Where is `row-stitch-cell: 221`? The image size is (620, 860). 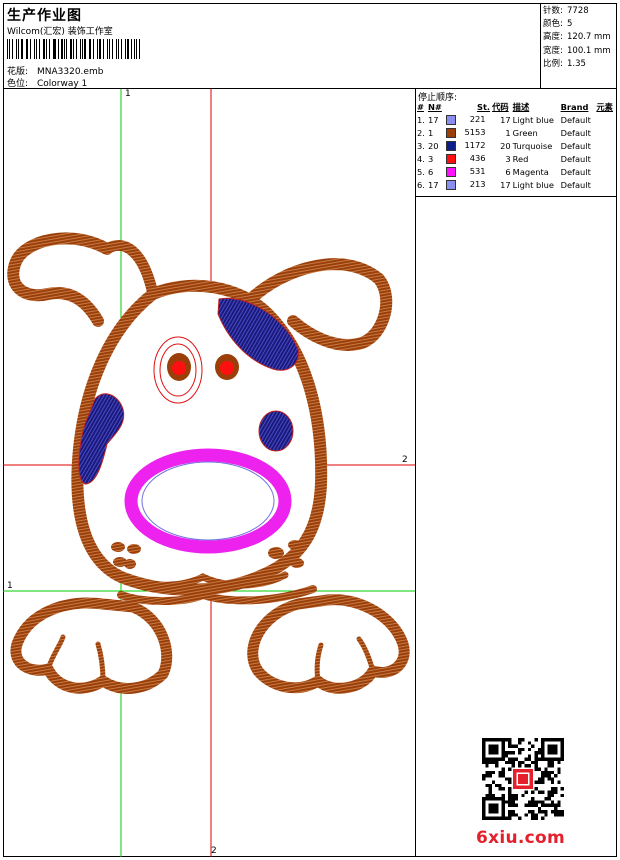 row-stitch-cell: 221 is located at coordinates (468, 119).